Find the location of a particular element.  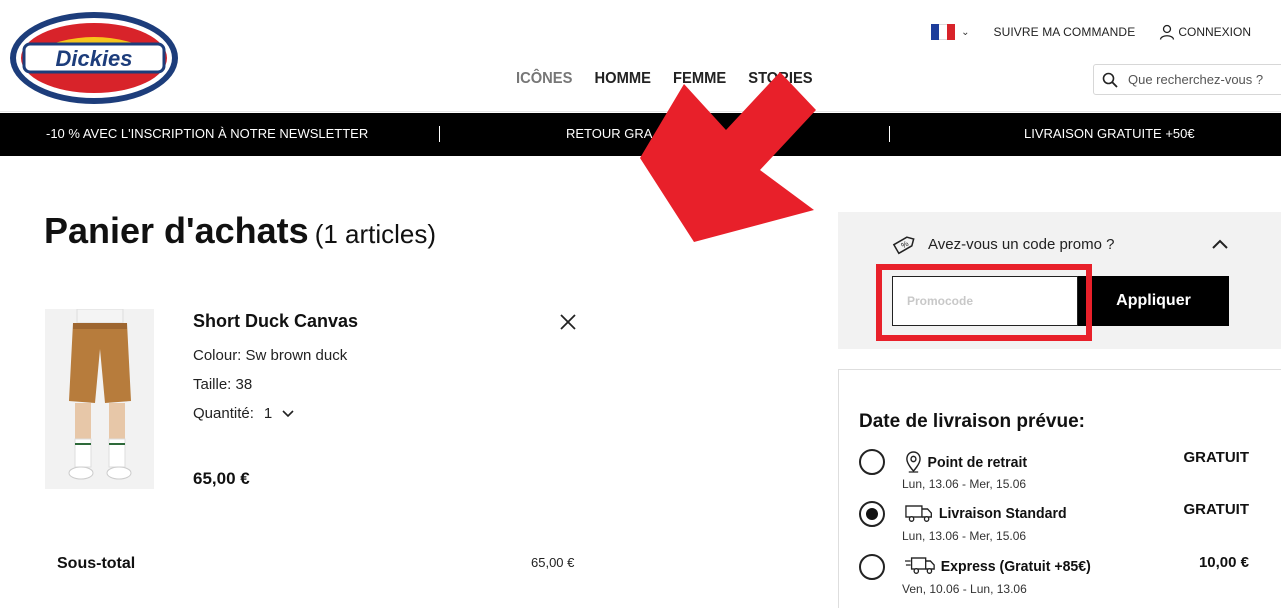

product-colour: Colour: Sw brown duck is located at coordinates (270, 355).